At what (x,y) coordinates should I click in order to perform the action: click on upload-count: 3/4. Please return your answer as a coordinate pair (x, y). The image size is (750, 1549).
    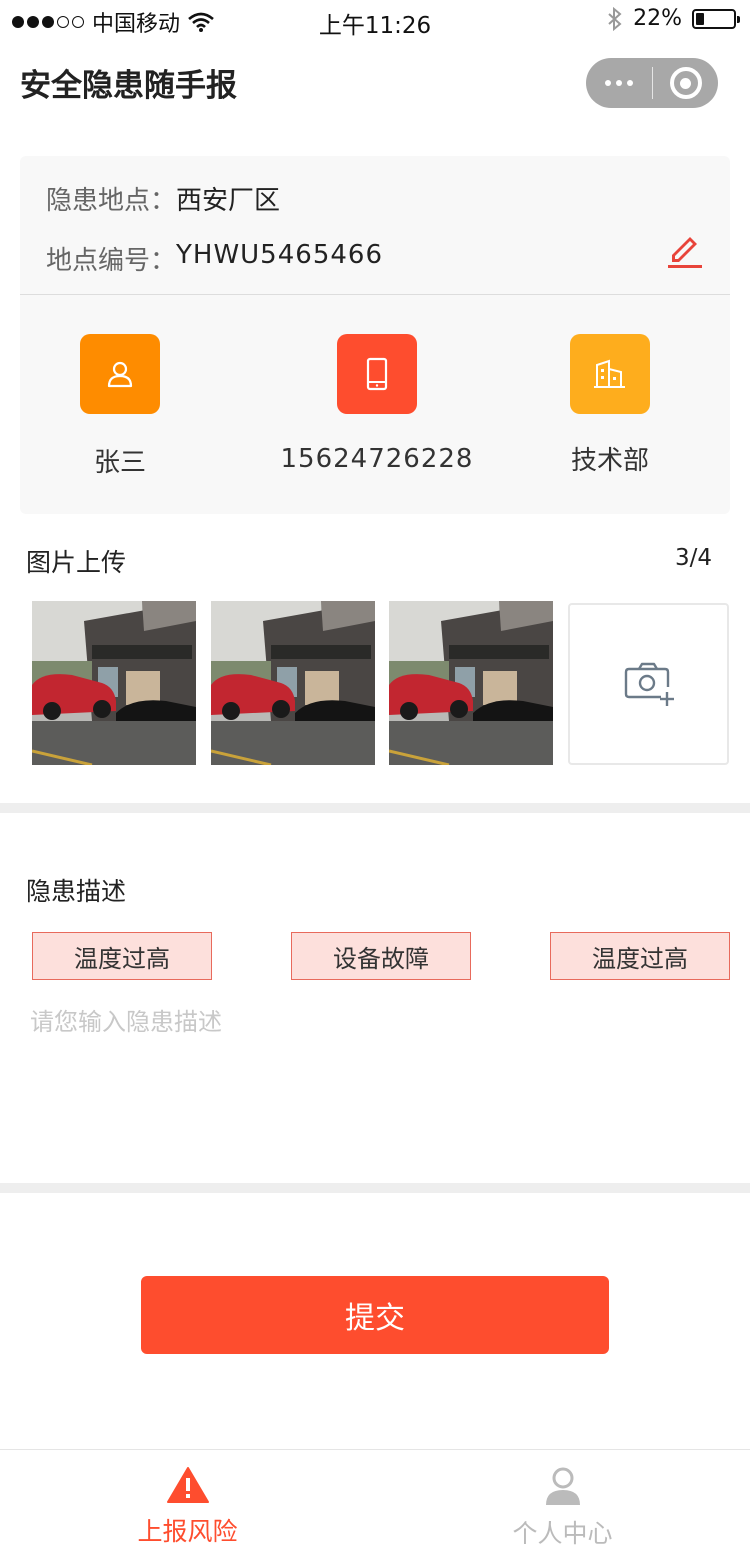
    Looking at the image, I should click on (693, 558).